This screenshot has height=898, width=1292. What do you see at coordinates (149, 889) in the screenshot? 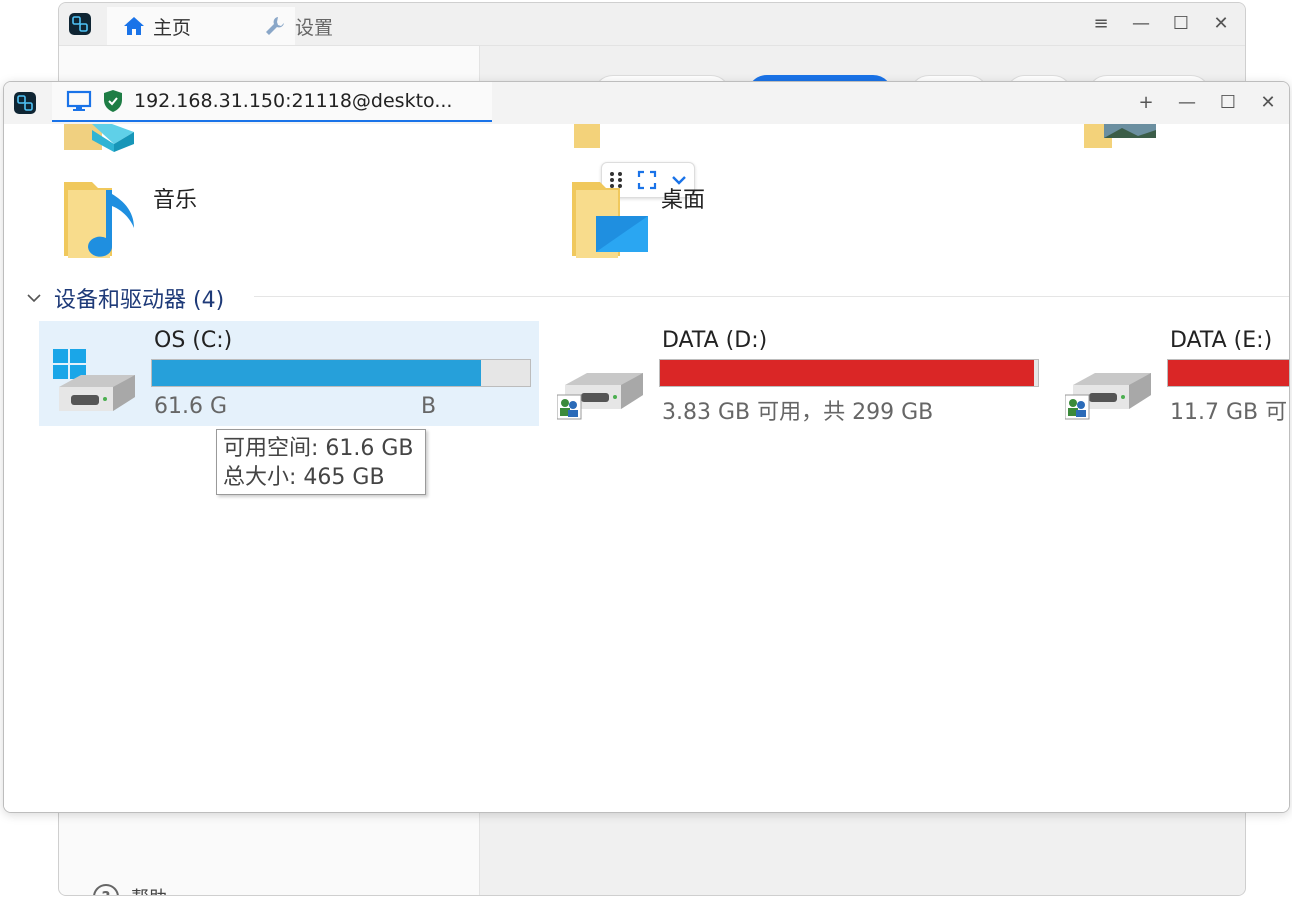
I see `help-label: 帮助` at bounding box center [149, 889].